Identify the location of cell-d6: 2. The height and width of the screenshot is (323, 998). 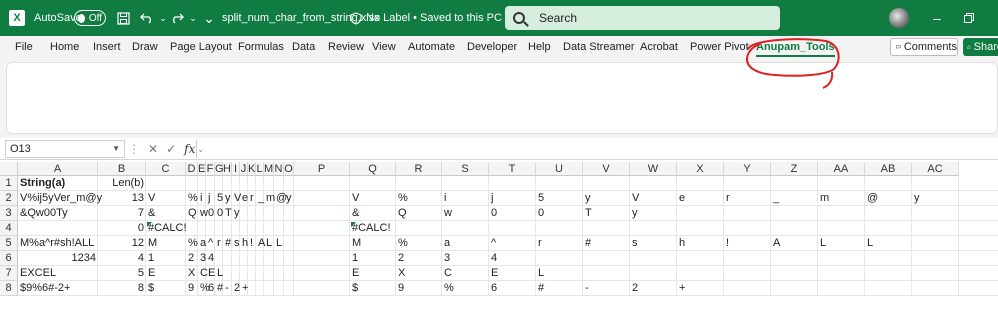
(191, 258).